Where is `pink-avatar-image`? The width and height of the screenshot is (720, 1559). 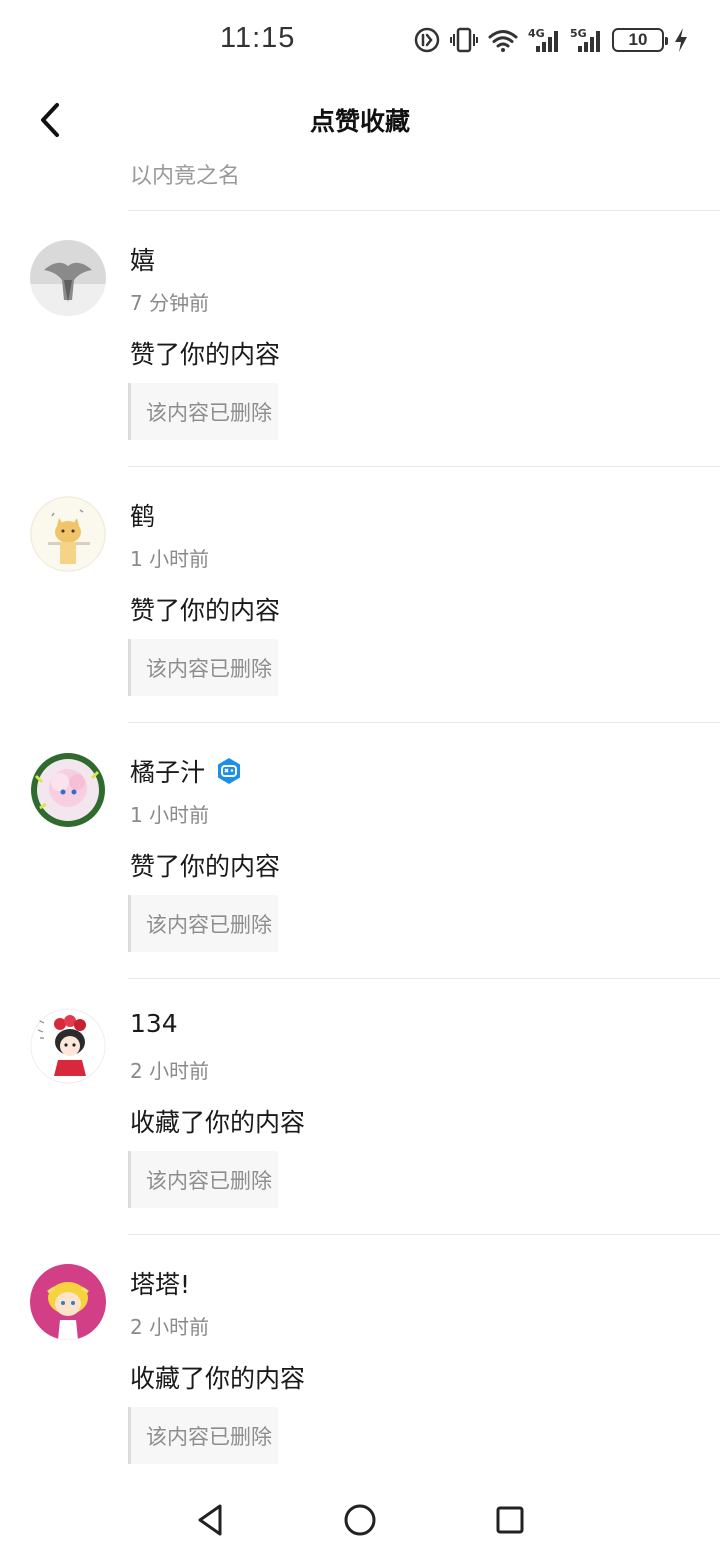
pink-avatar-image is located at coordinates (68, 1302).